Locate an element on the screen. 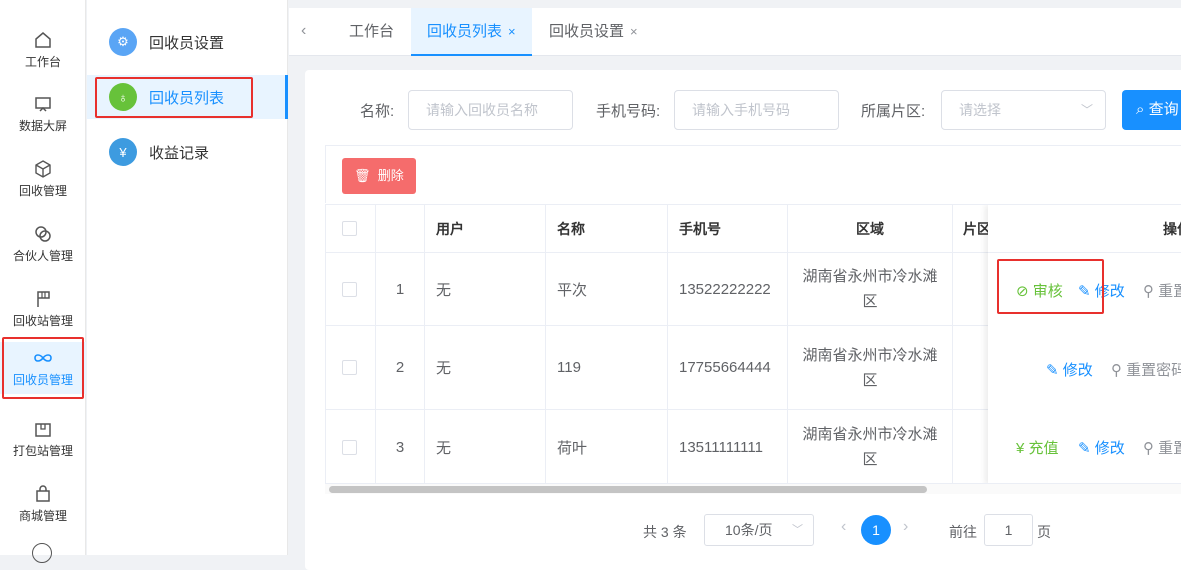  tab-label: 工作台 is located at coordinates (372, 31).